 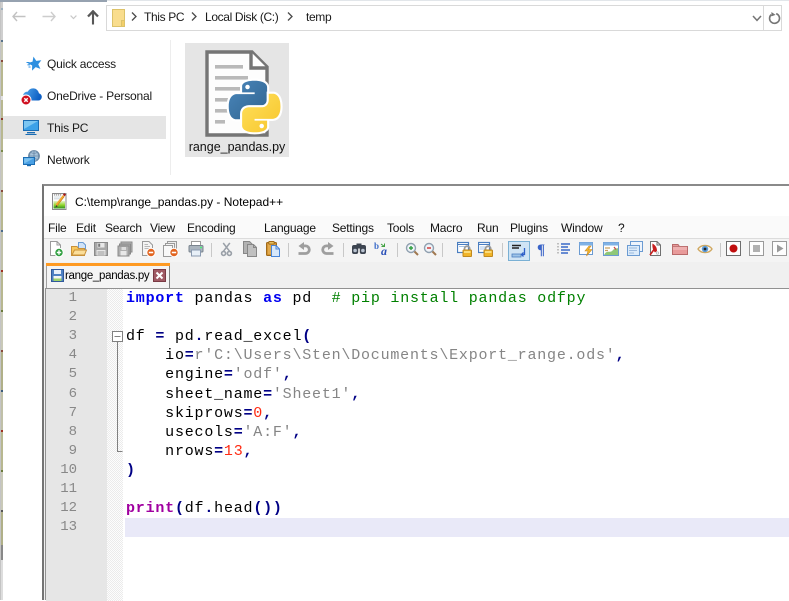 What do you see at coordinates (384, 250) in the screenshot?
I see `svg-text: a` at bounding box center [384, 250].